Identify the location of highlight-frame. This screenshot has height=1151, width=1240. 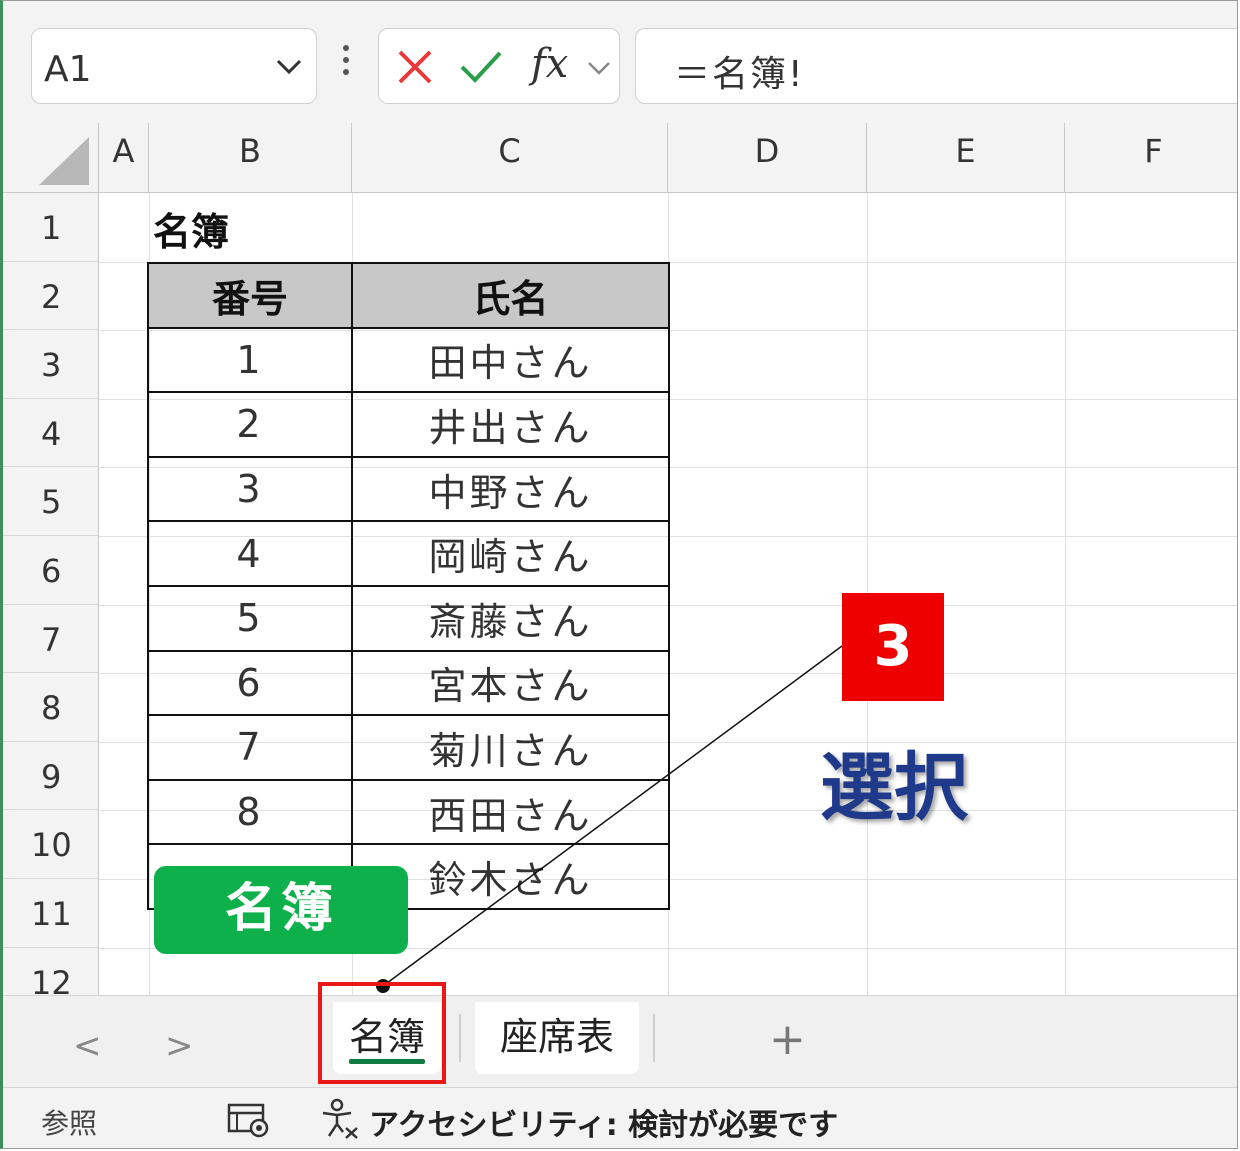
(382, 1033).